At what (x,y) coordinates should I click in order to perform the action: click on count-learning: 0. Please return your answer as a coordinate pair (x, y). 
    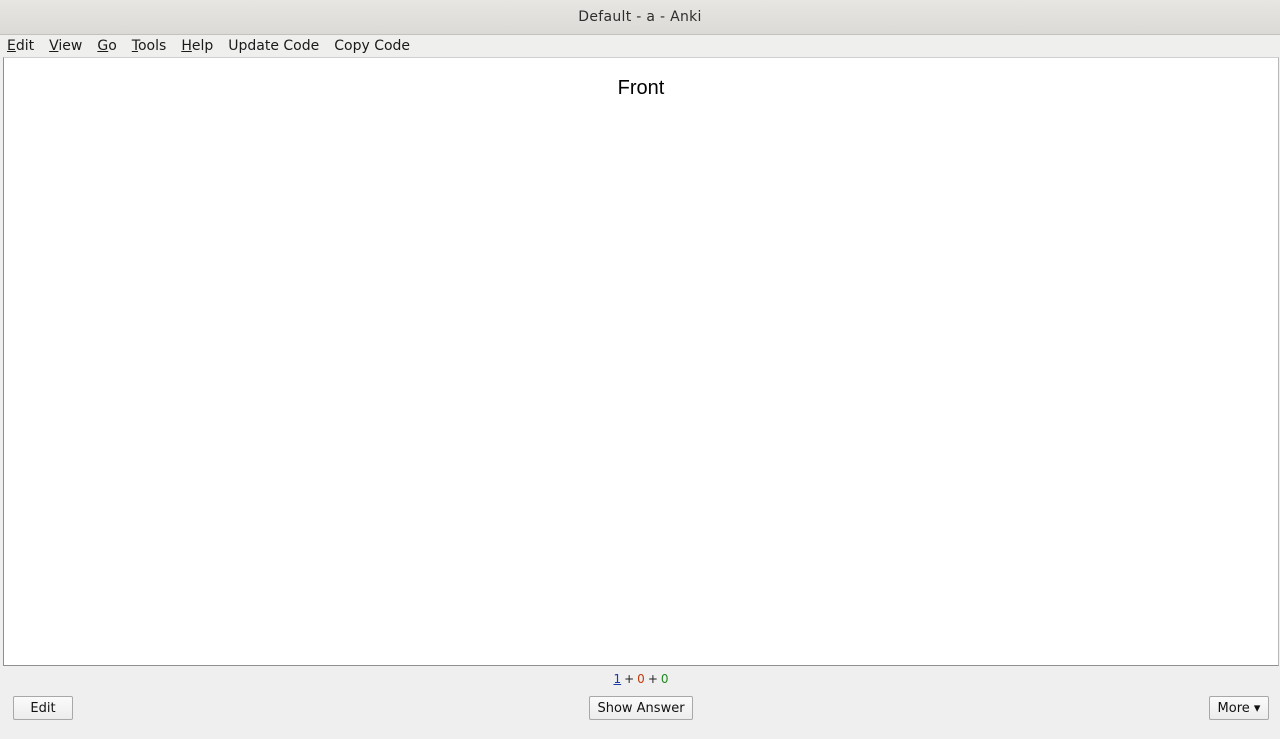
    Looking at the image, I should click on (641, 679).